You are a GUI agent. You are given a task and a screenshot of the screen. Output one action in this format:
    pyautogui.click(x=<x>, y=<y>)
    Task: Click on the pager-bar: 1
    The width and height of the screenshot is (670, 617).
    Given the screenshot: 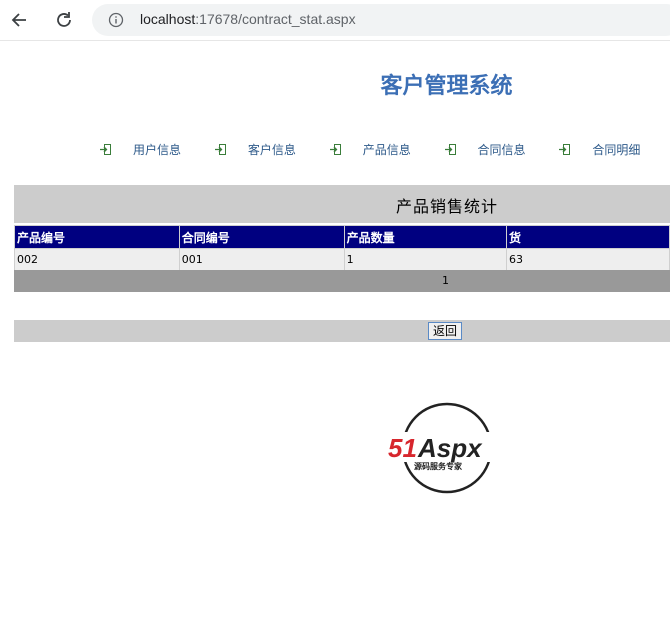 What is the action you would take?
    pyautogui.click(x=342, y=281)
    